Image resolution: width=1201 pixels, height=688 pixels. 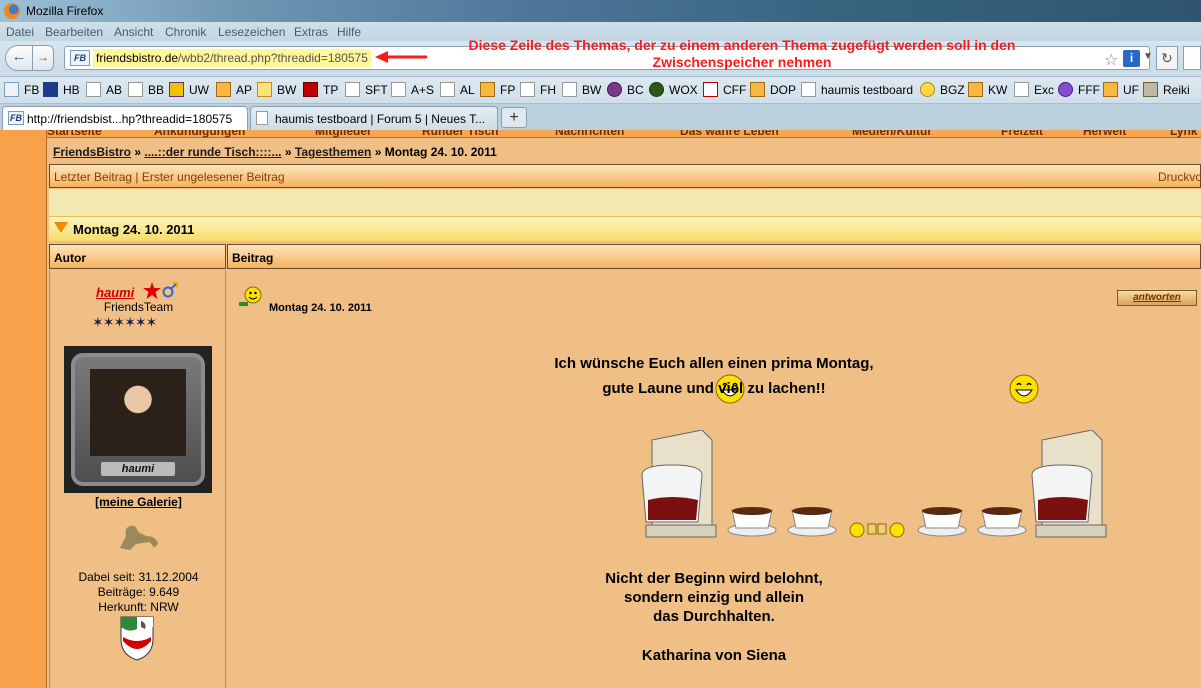 What do you see at coordinates (115, 292) in the screenshot?
I see `author-name: haumi` at bounding box center [115, 292].